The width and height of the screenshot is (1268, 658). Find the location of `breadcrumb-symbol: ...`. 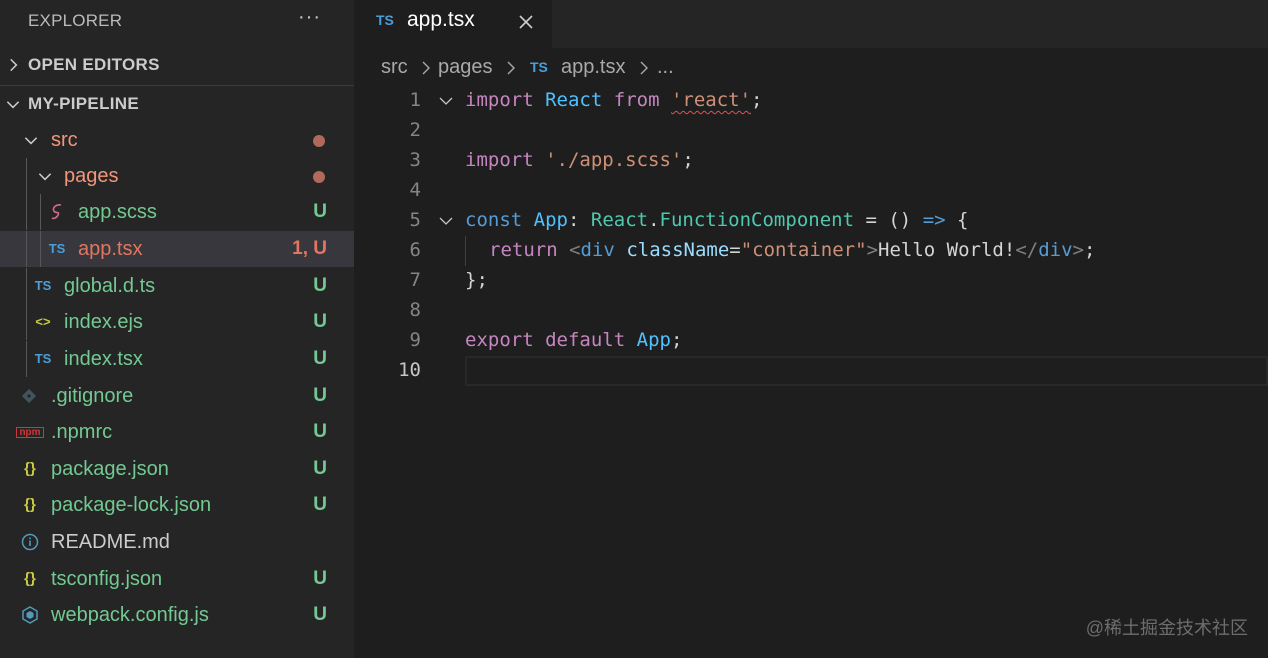

breadcrumb-symbol: ... is located at coordinates (665, 67).